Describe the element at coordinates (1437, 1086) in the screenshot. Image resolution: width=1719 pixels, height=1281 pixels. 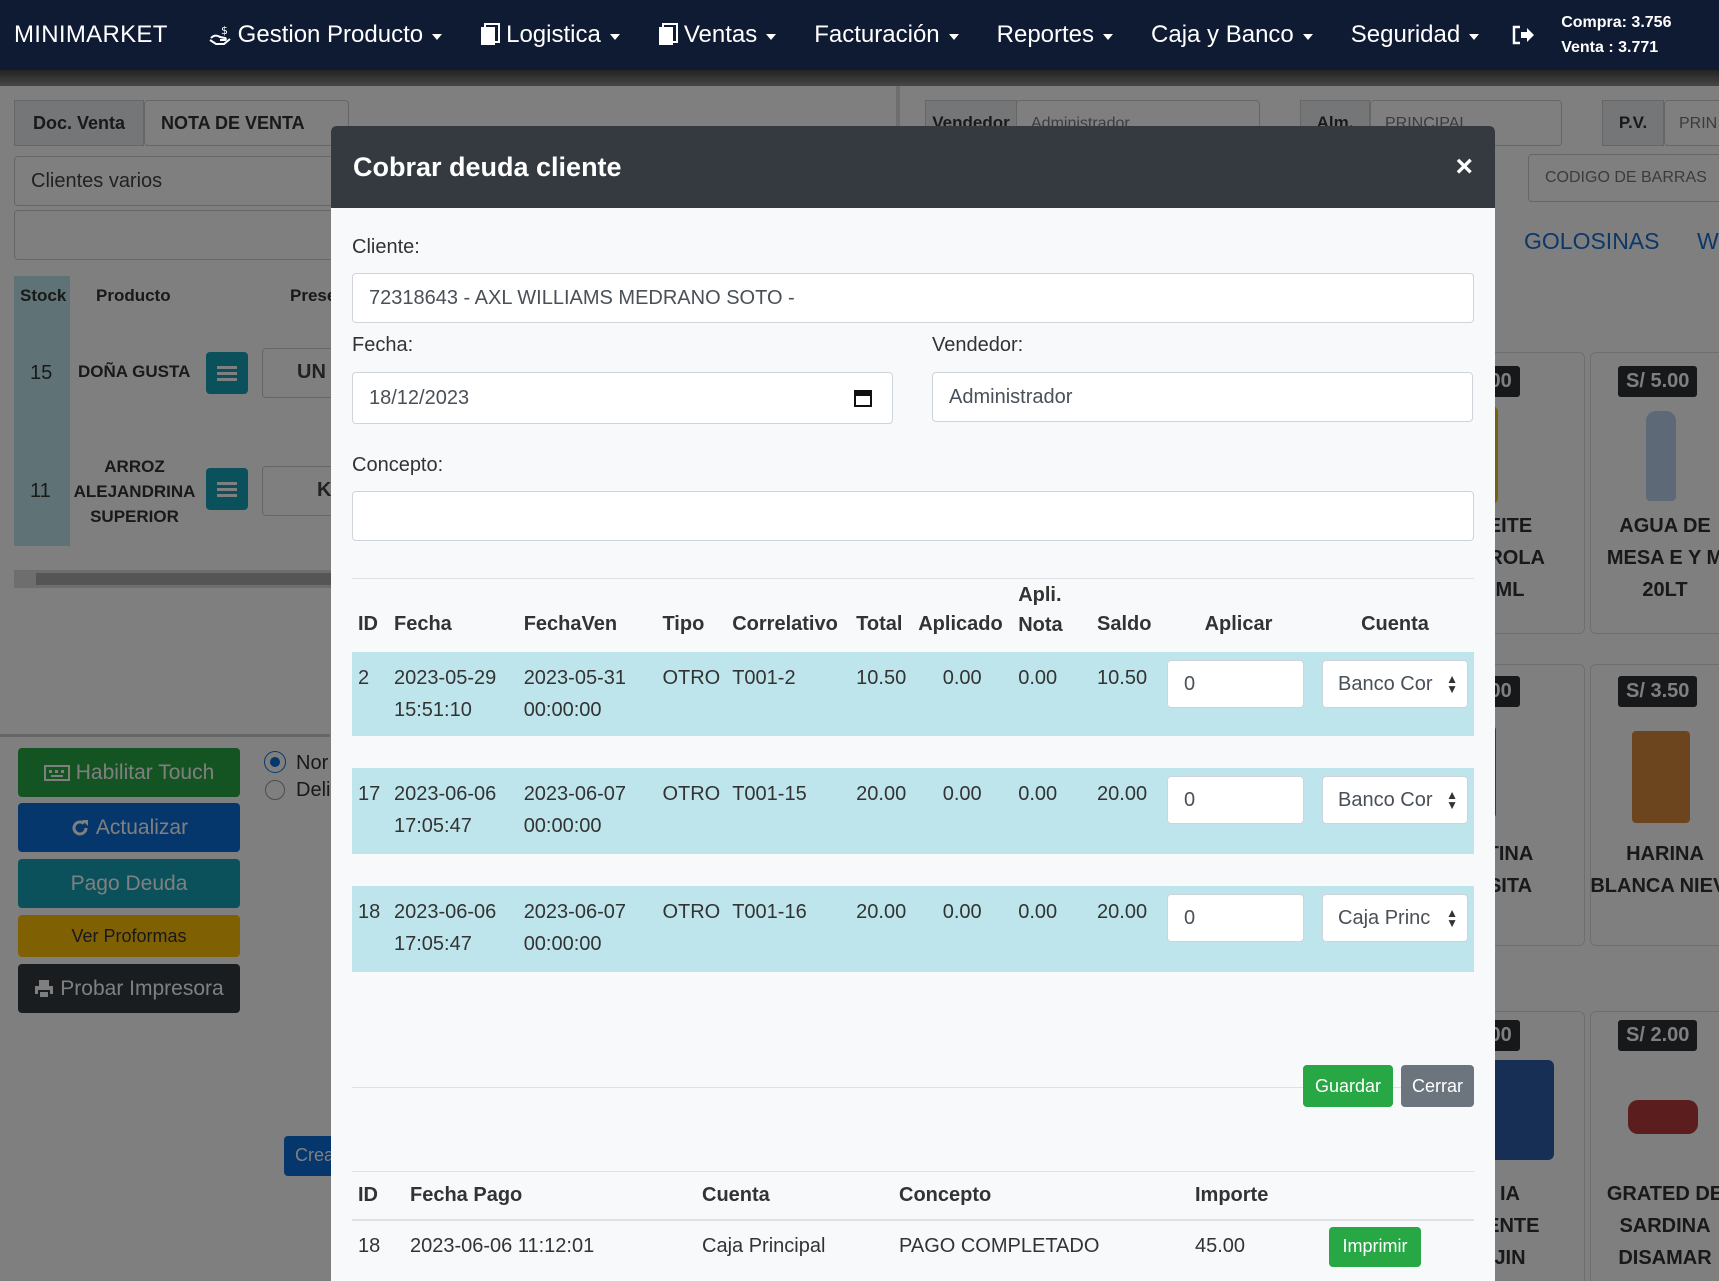
I see `cerrar-button: Cerrar` at that location.